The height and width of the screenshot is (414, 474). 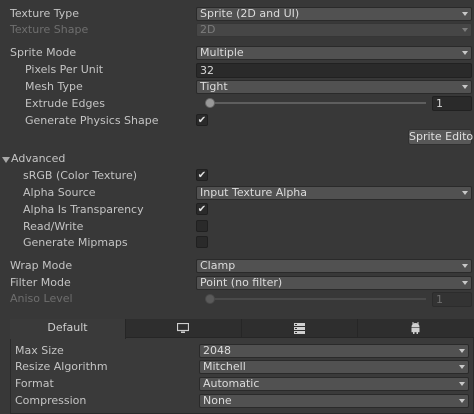 What do you see at coordinates (218, 265) in the screenshot?
I see `wrap-mode-value: Clamp` at bounding box center [218, 265].